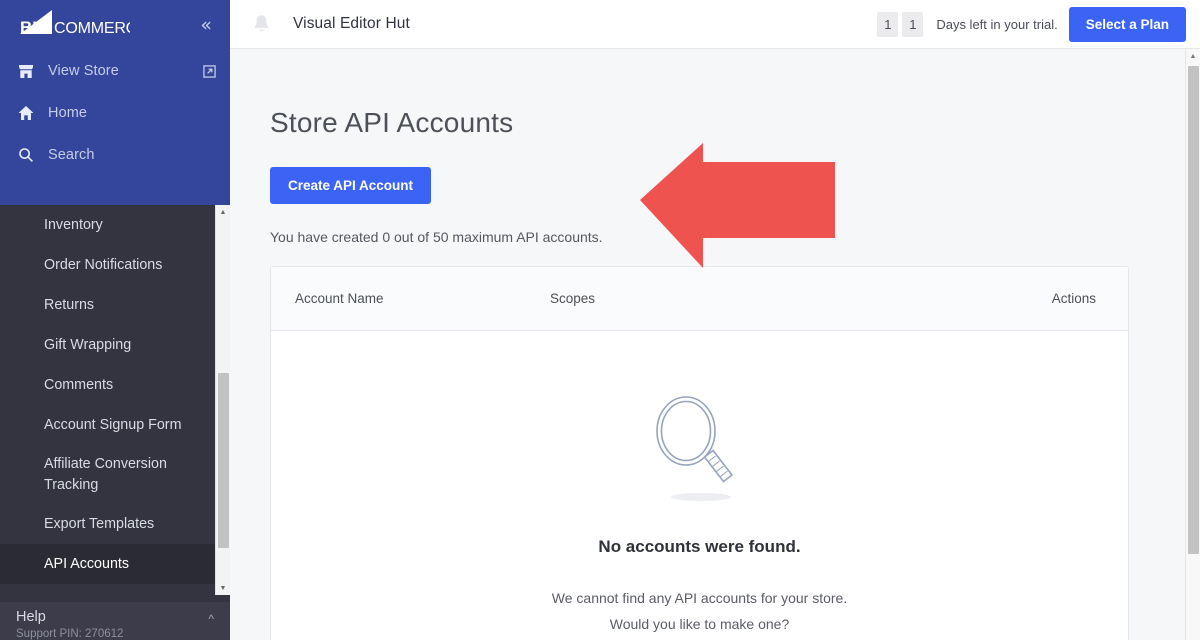 The width and height of the screenshot is (1200, 640). I want to click on sidebar-item-view-store: View Store, so click(115, 71).